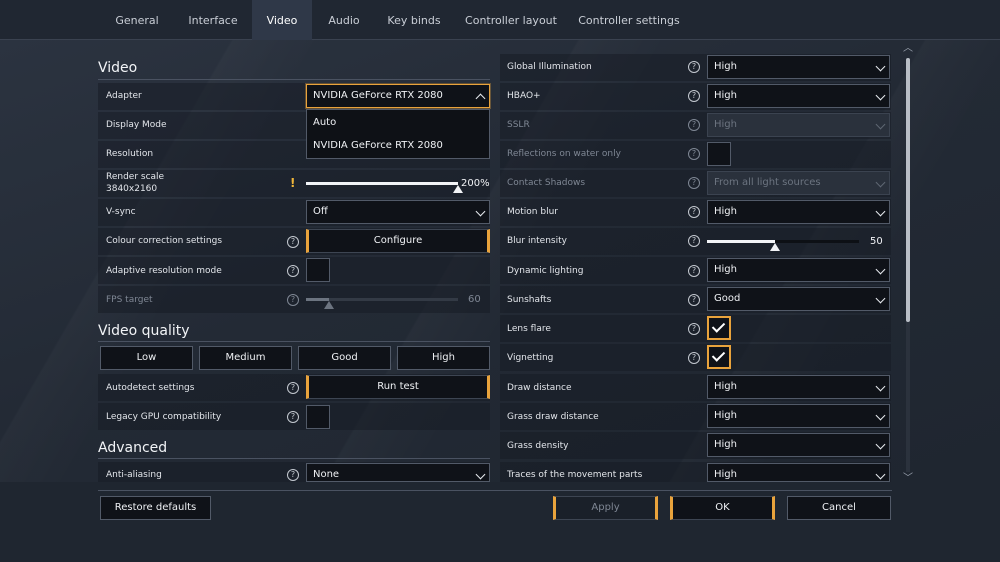 The image size is (1000, 562). I want to click on adapter-label: Adapter, so click(124, 96).